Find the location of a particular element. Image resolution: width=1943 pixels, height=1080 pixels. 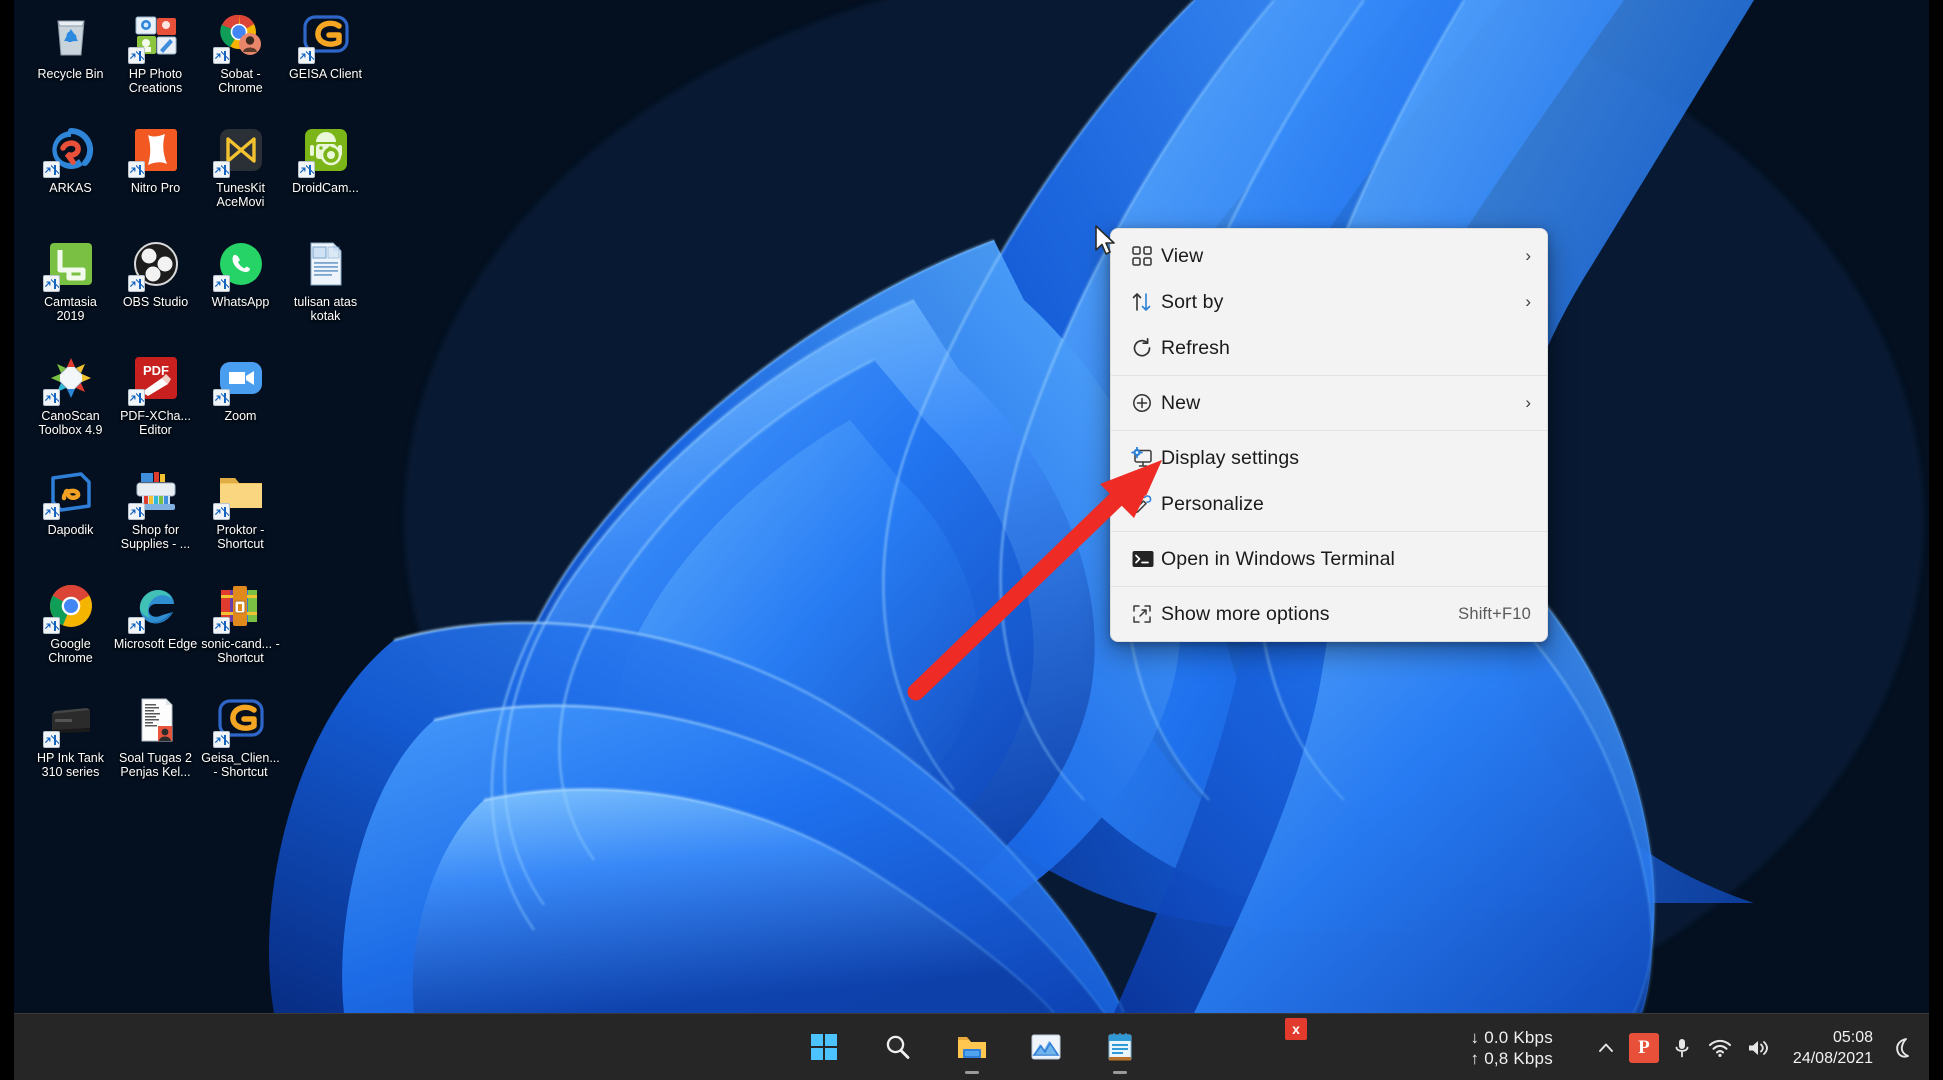

winrar-archive-icon is located at coordinates (239, 607).